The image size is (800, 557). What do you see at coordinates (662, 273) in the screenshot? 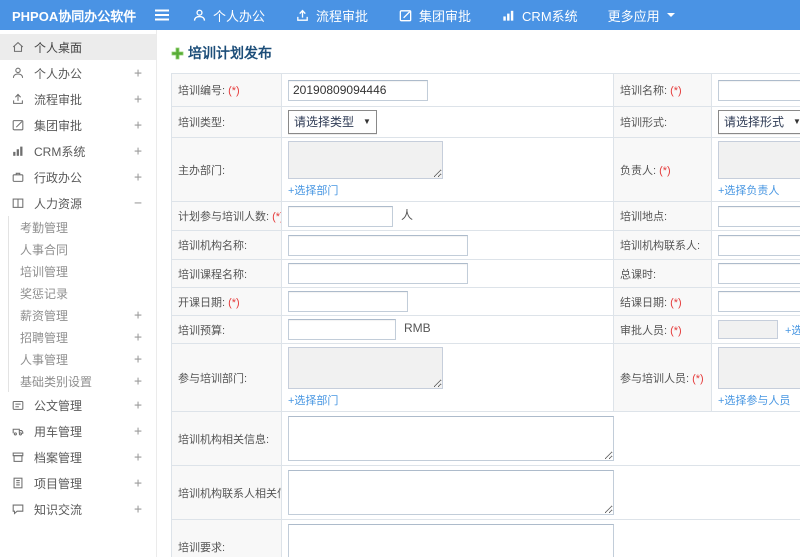
I see `field-label: 总课时:` at bounding box center [662, 273].